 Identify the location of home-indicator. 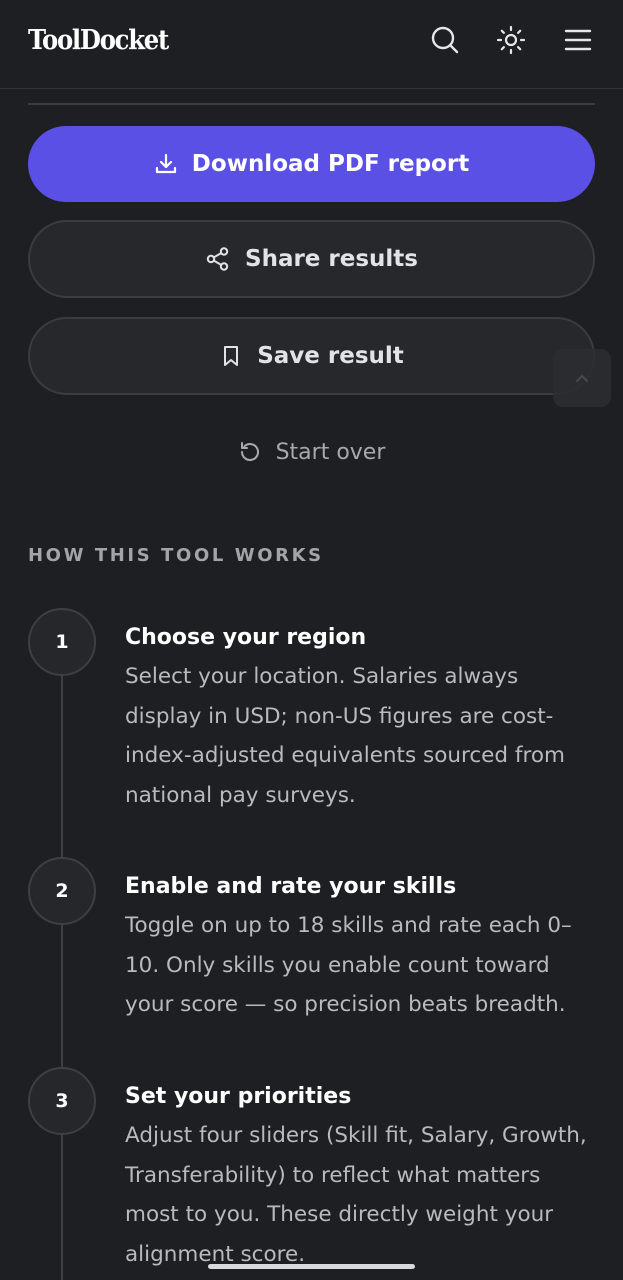
(311, 1266).